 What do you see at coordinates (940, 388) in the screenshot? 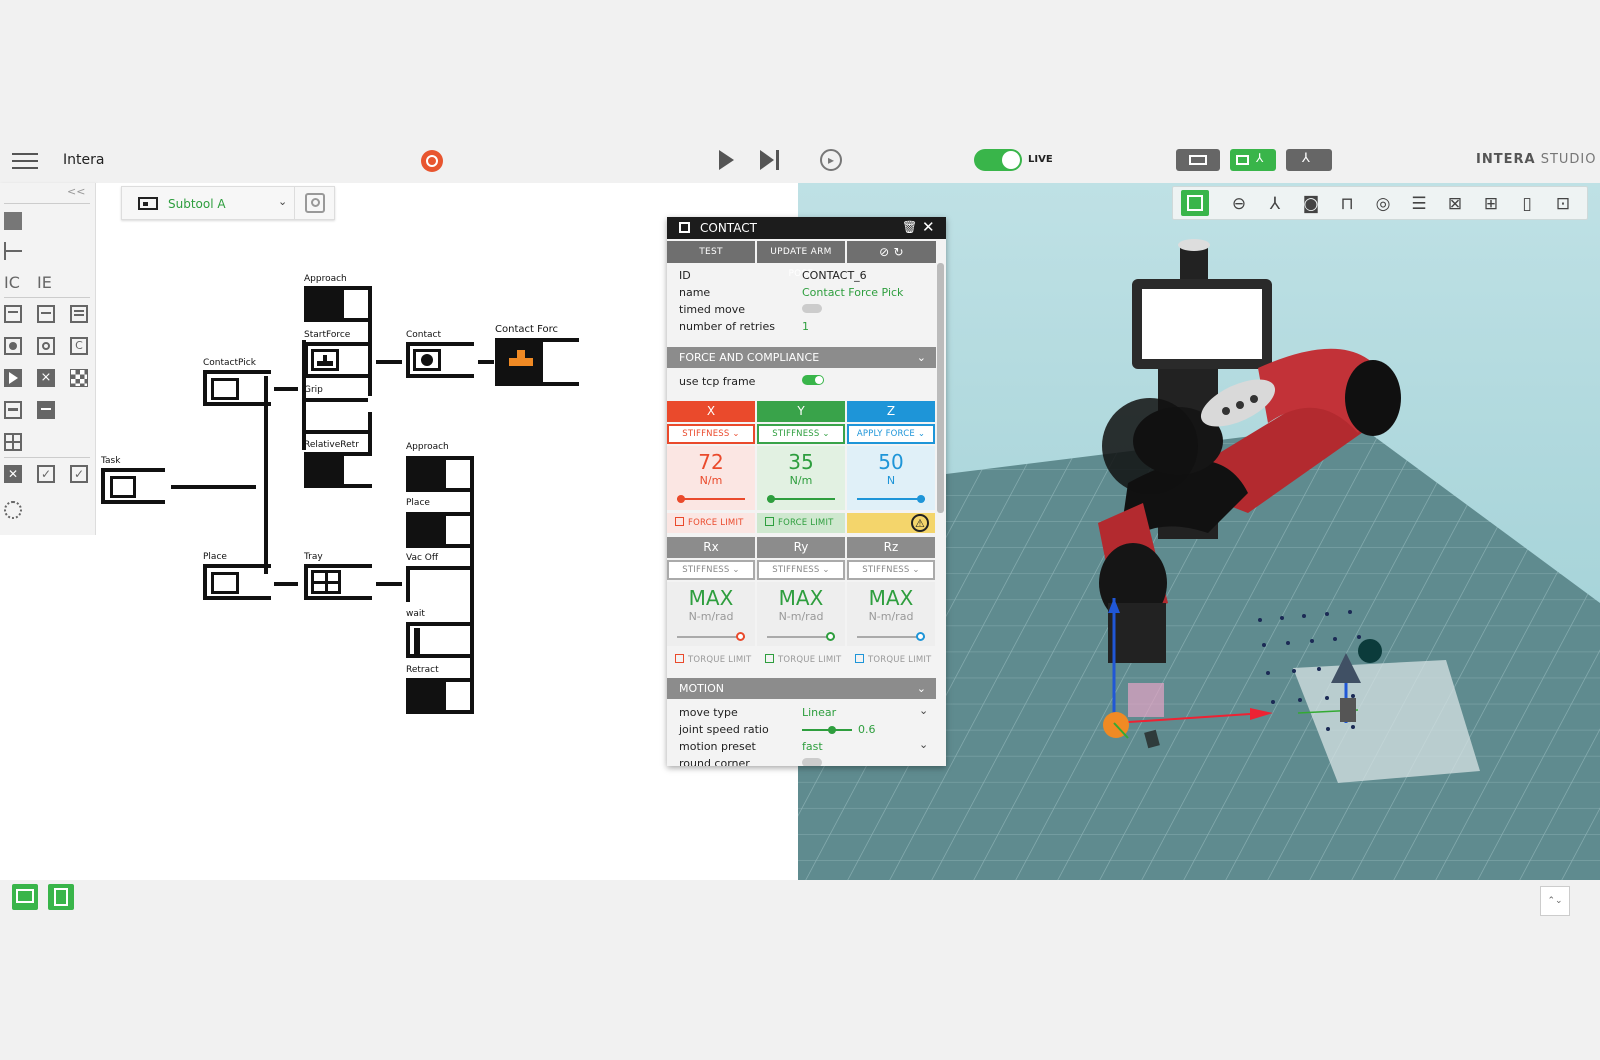
I see `panel-scrollbar` at bounding box center [940, 388].